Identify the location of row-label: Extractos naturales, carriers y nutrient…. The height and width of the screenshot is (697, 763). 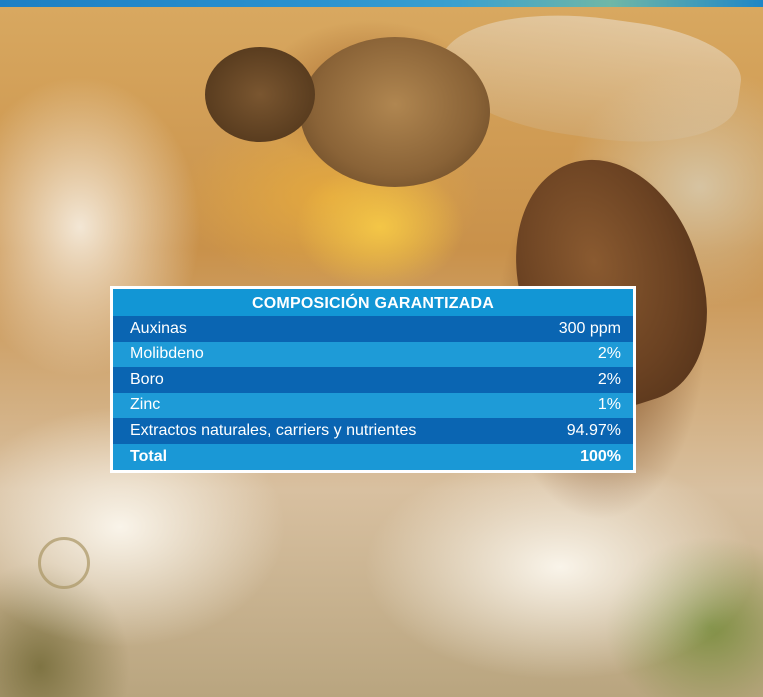
(273, 430).